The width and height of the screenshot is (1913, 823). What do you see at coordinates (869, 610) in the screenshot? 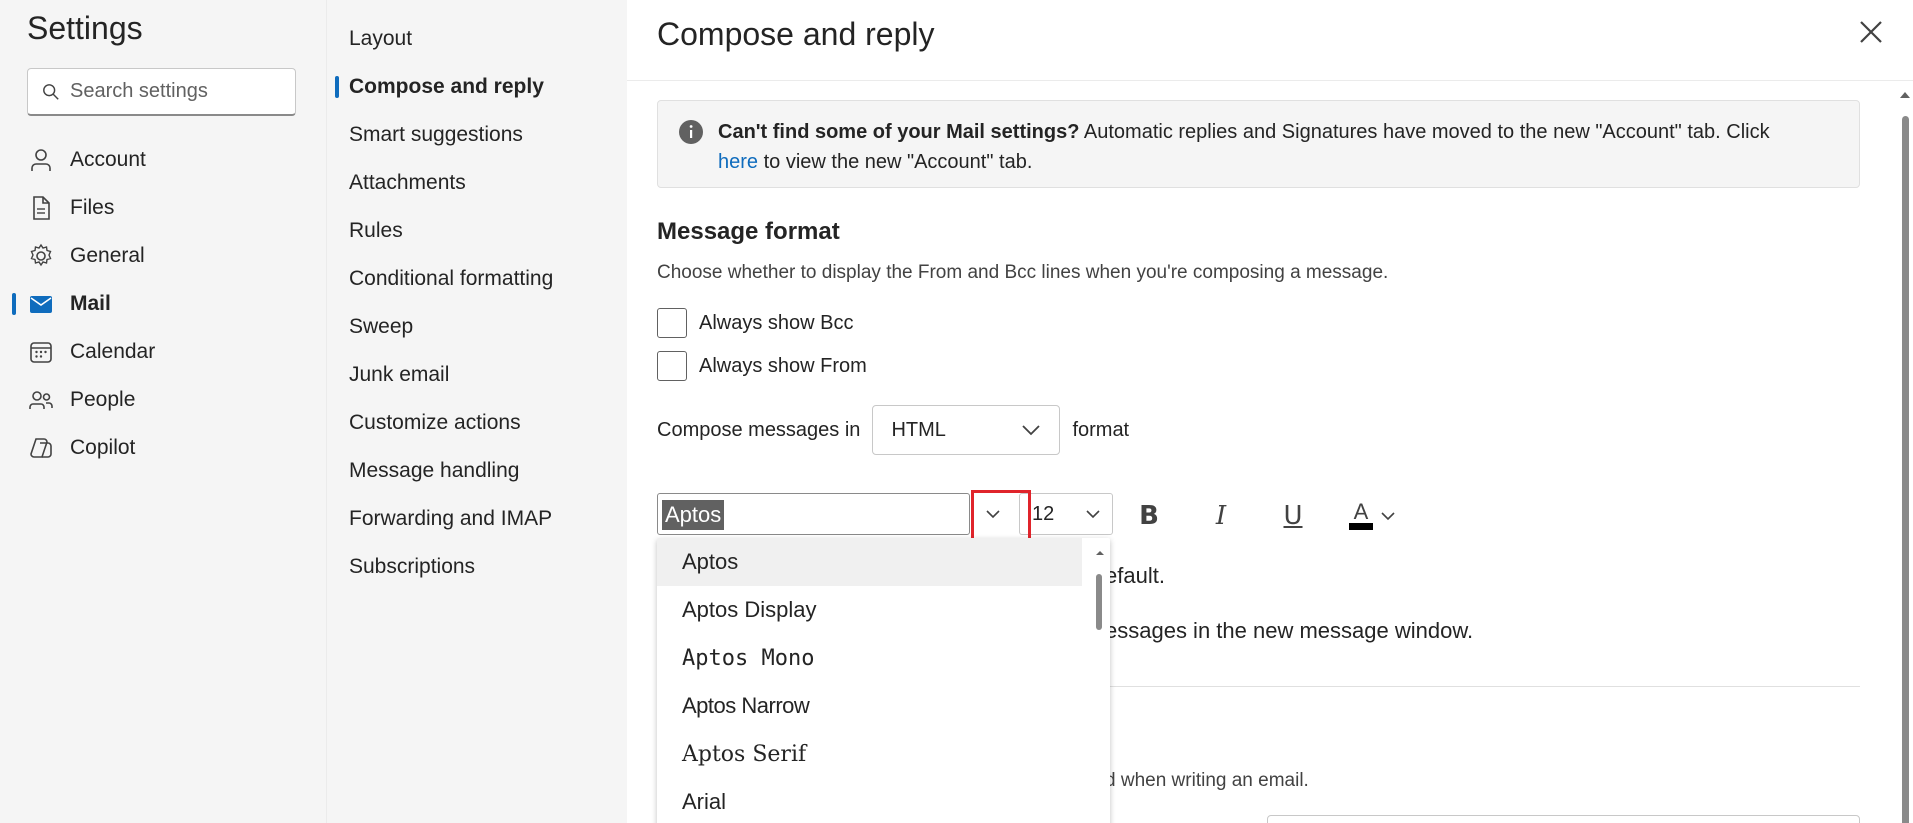
I see `font-option-aptos-display: Aptos Display` at bounding box center [869, 610].